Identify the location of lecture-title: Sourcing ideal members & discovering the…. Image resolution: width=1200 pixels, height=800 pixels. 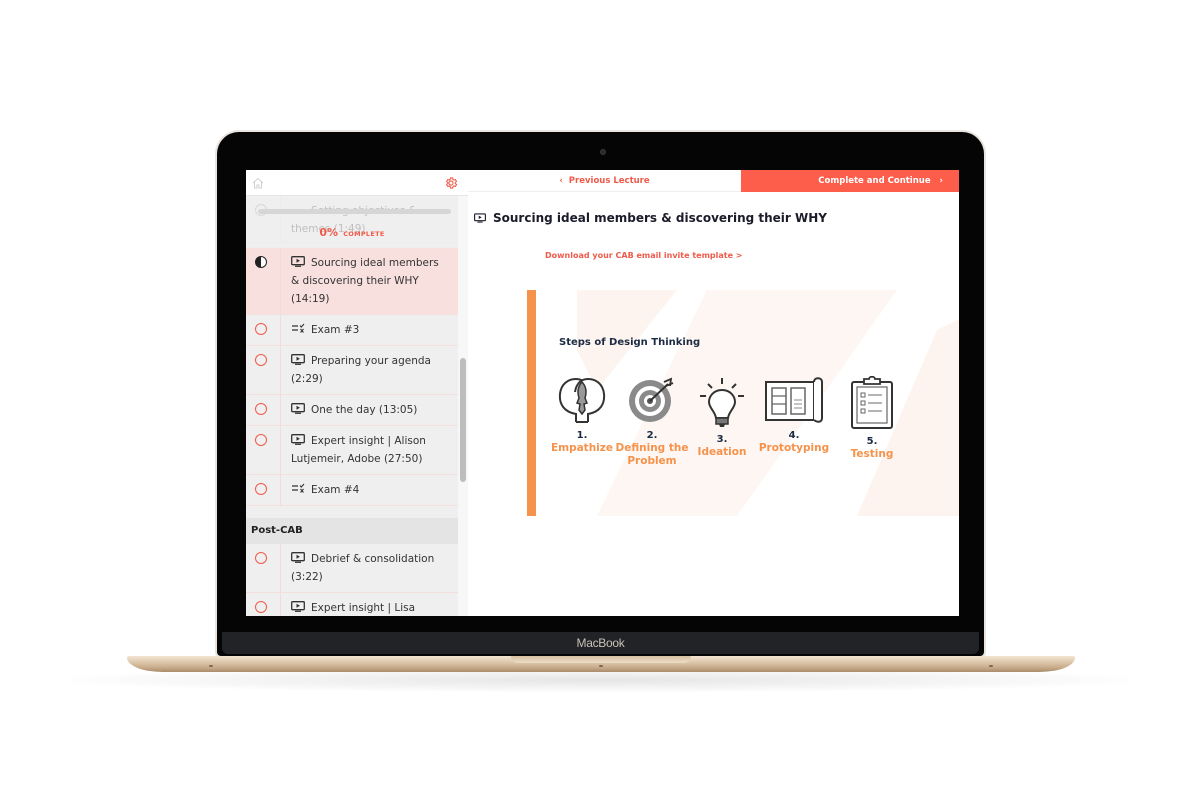
(660, 218).